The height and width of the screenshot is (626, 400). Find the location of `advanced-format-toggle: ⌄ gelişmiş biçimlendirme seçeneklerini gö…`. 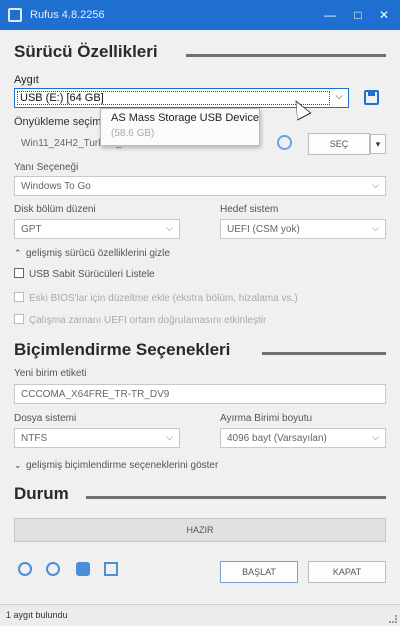

advanced-format-toggle: ⌄ gelişmiş biçimlendirme seçeneklerini gö… is located at coordinates (116, 465).